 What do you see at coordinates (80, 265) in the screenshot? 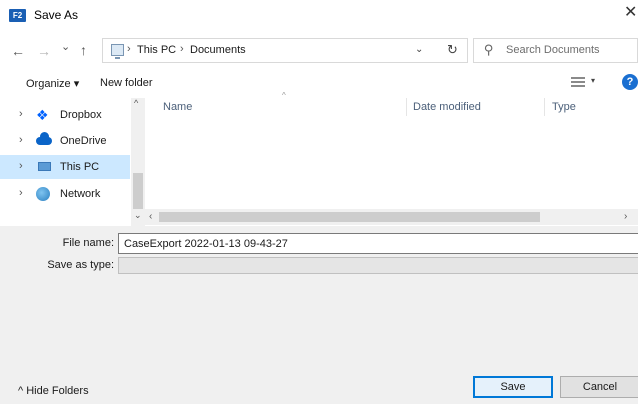
I see `save-as-type-label: Save as type:` at bounding box center [80, 265].